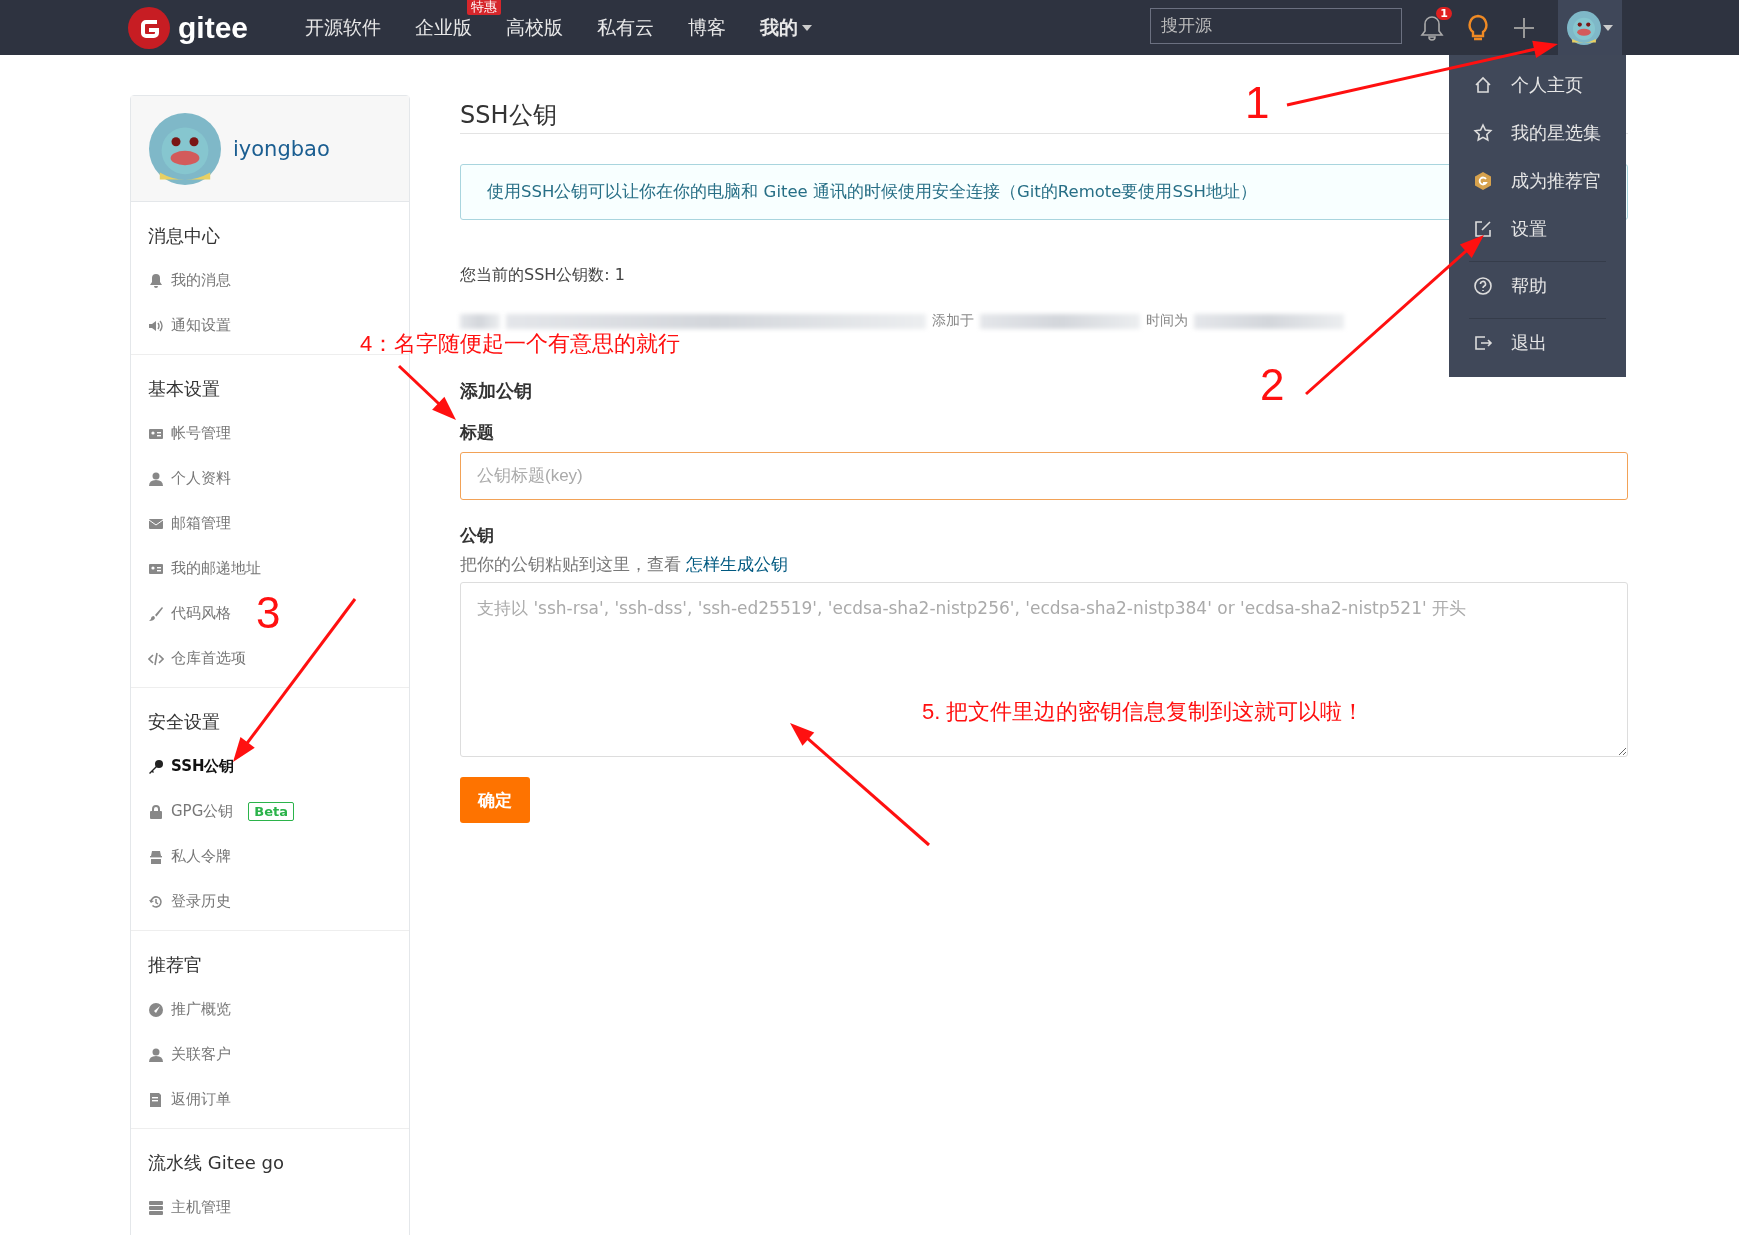 Image resolution: width=1739 pixels, height=1235 pixels. I want to click on sidebar-item-label: 私人令牌, so click(201, 856).